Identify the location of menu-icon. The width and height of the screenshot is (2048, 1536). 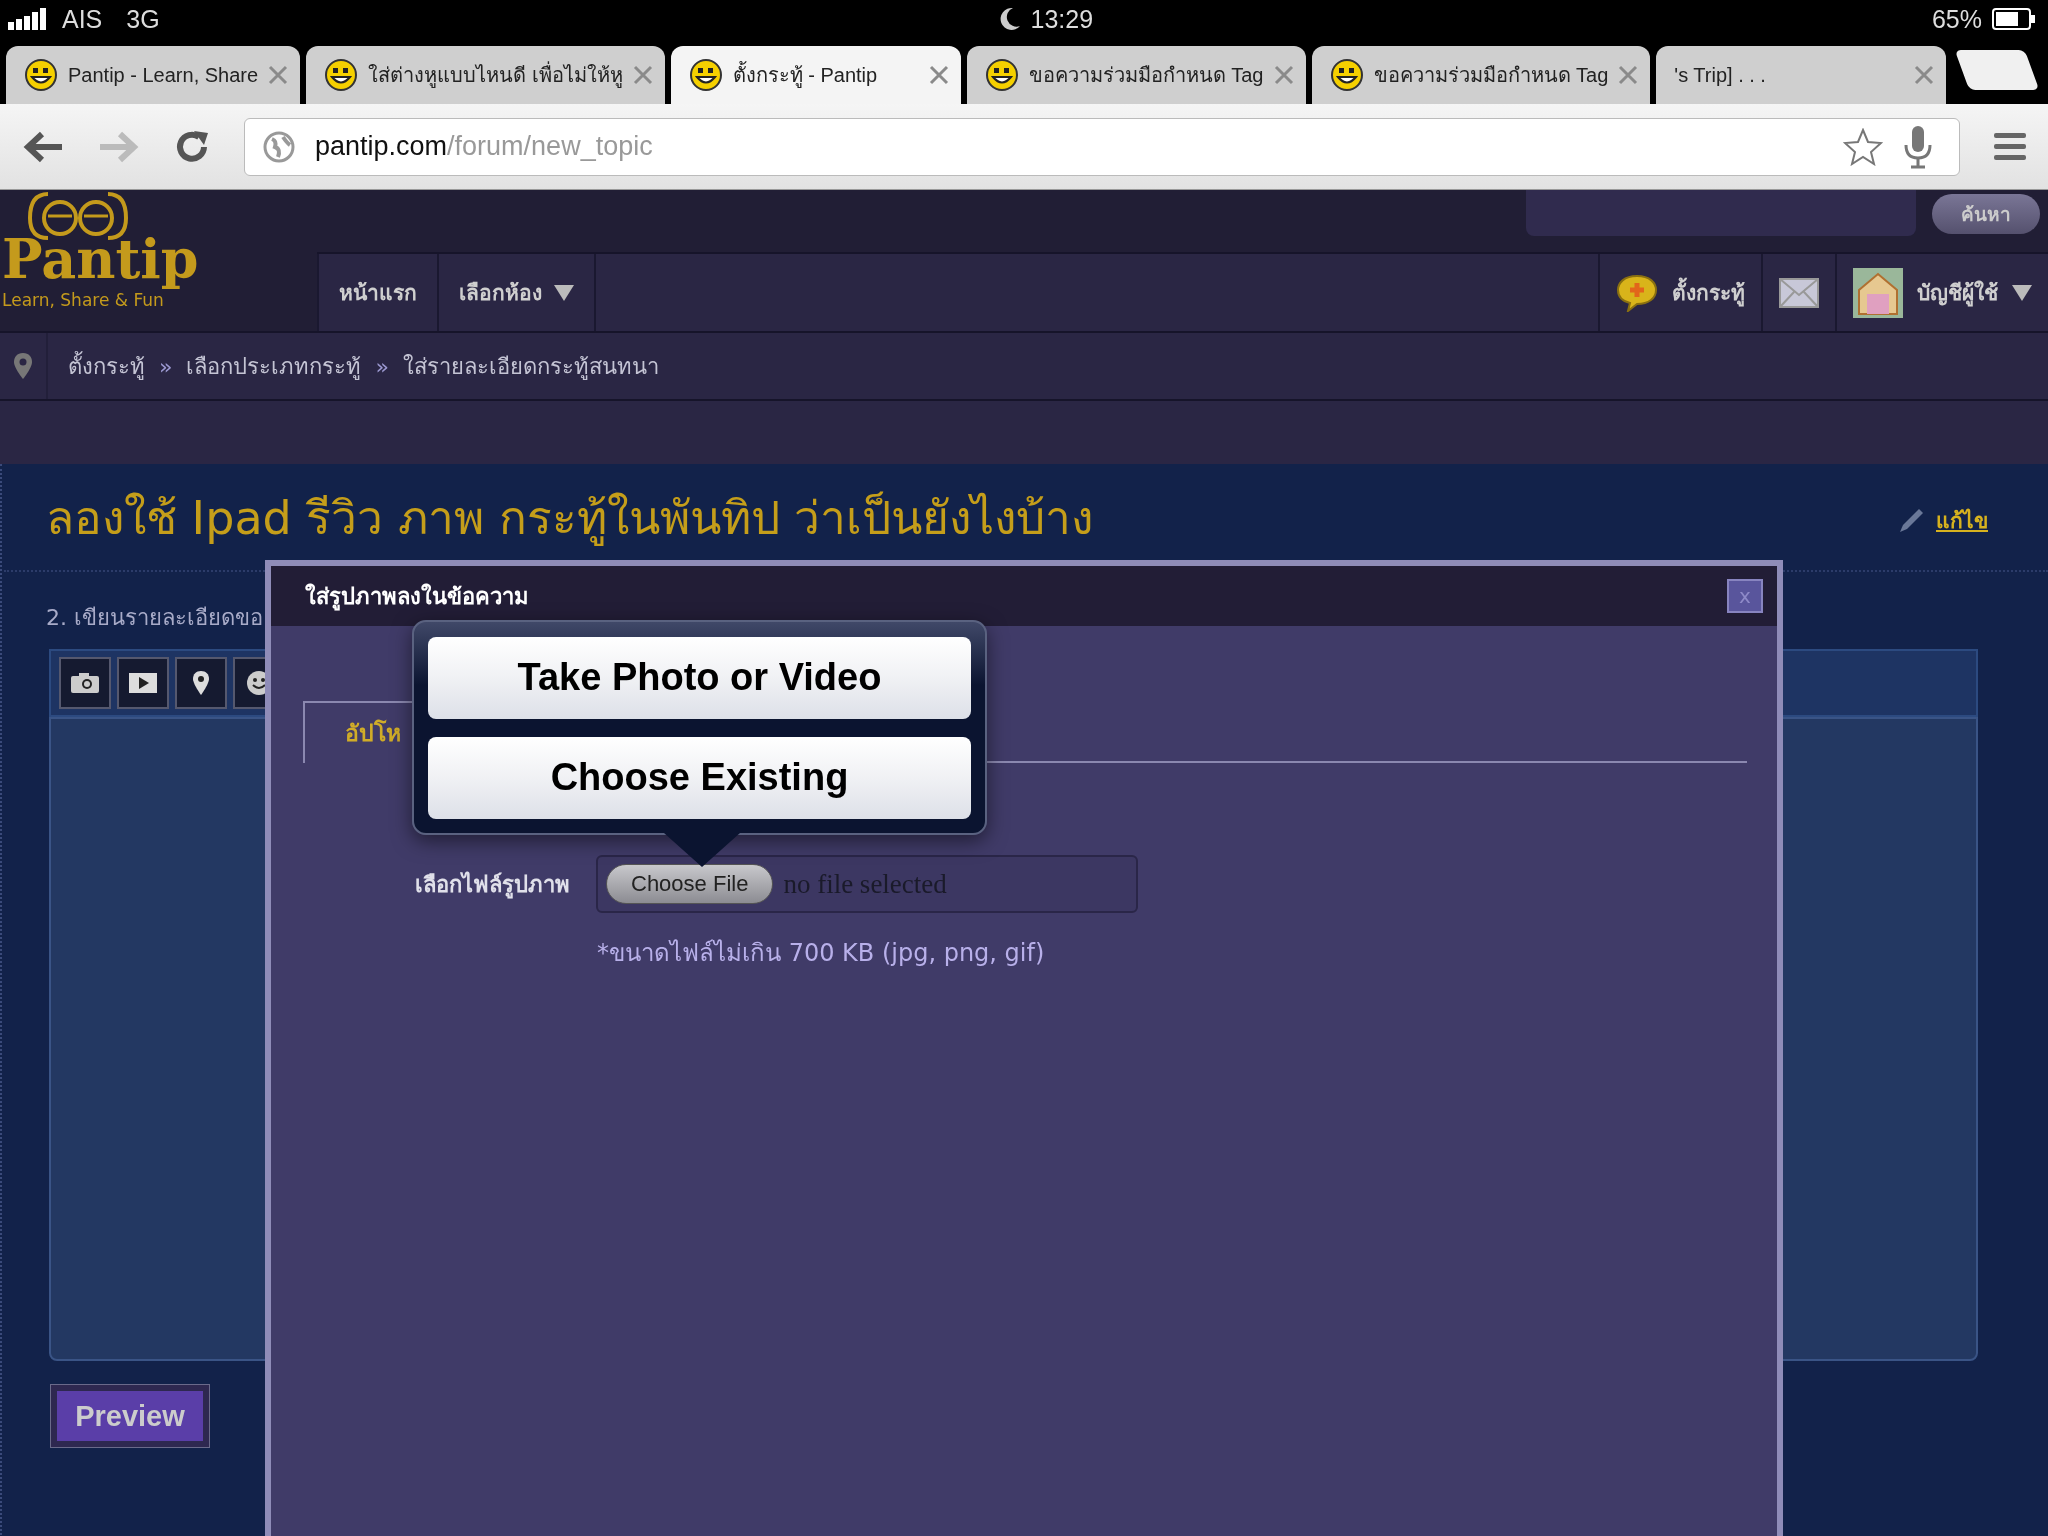
(2010, 146).